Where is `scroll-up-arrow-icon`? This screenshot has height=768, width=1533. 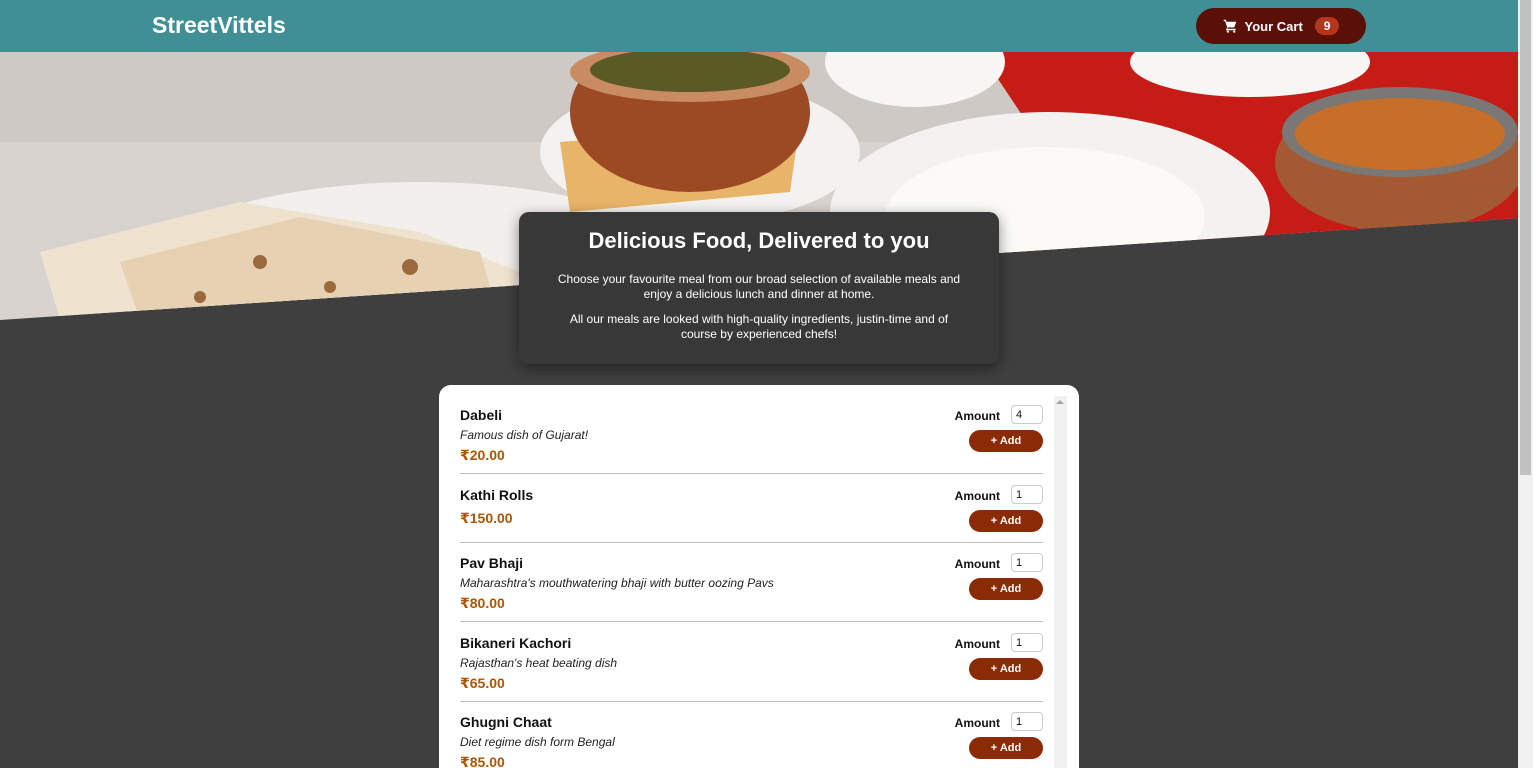
scroll-up-arrow-icon is located at coordinates (1060, 402).